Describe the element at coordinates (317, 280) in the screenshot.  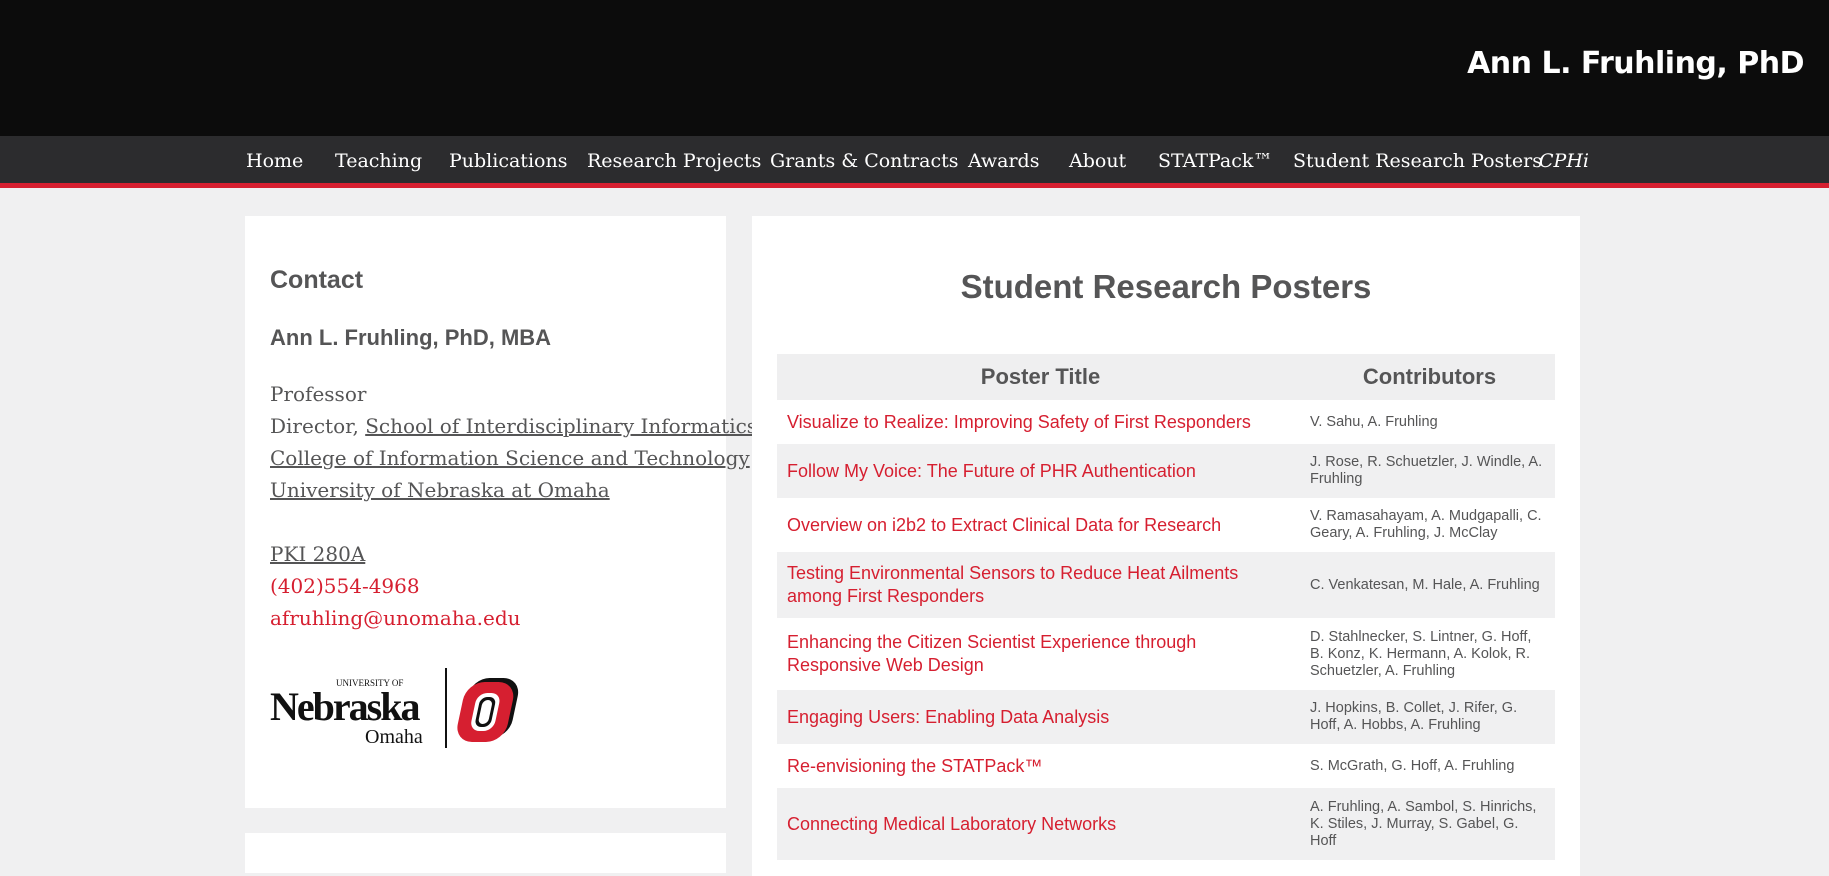
I see `contact-heading: Contact` at that location.